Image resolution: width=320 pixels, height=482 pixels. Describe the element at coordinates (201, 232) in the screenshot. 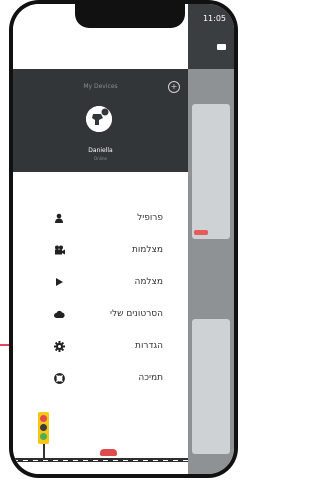

I see `background-badge` at that location.